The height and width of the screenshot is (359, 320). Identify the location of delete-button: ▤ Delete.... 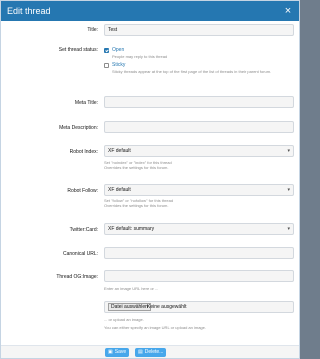
(151, 352).